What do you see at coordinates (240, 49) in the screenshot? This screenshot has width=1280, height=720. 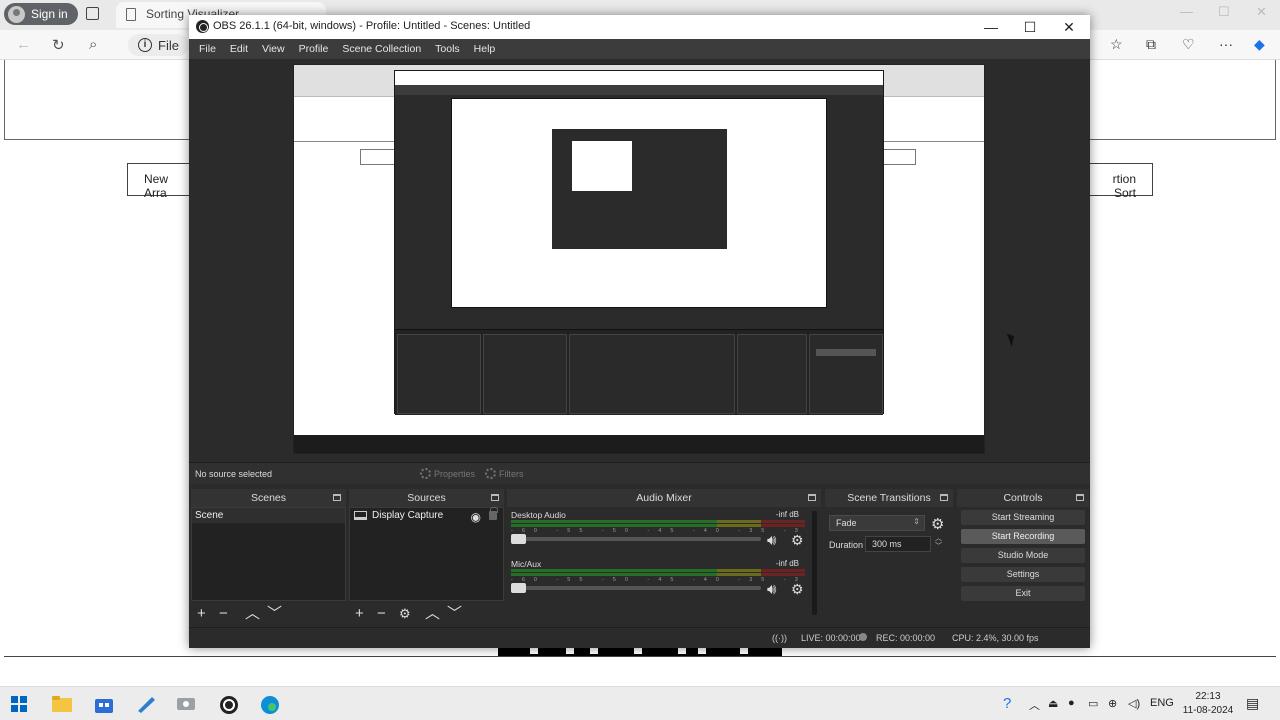 I see `menu-edit: Edit` at bounding box center [240, 49].